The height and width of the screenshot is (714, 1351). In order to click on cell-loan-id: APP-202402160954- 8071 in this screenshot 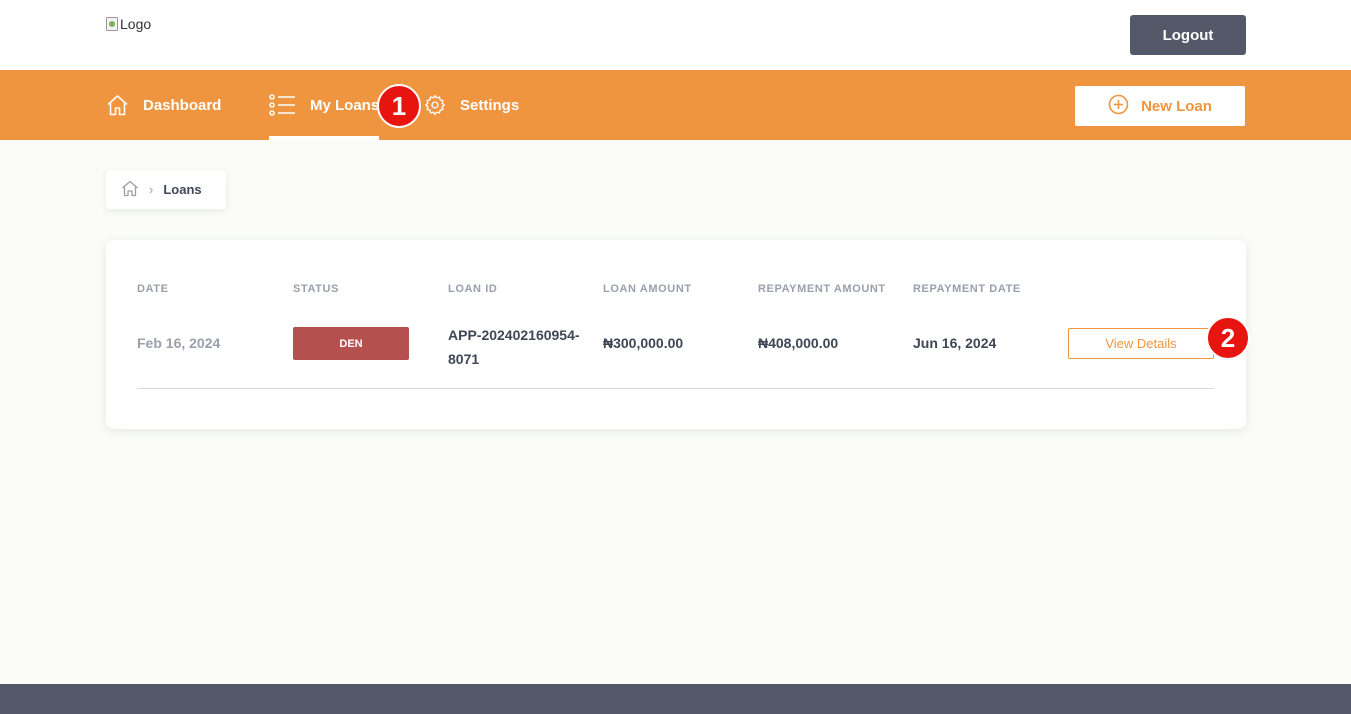, I will do `click(514, 347)`.